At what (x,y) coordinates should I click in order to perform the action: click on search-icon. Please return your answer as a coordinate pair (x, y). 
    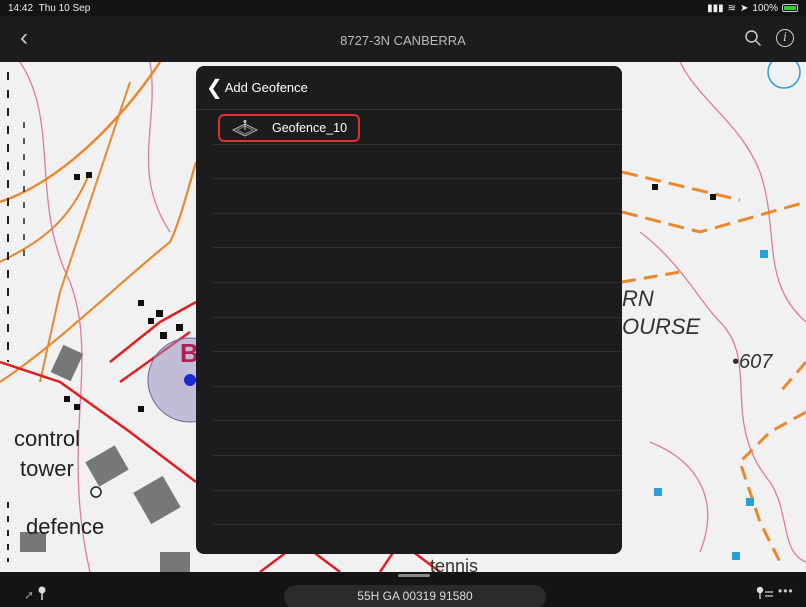
    Looking at the image, I should click on (753, 38).